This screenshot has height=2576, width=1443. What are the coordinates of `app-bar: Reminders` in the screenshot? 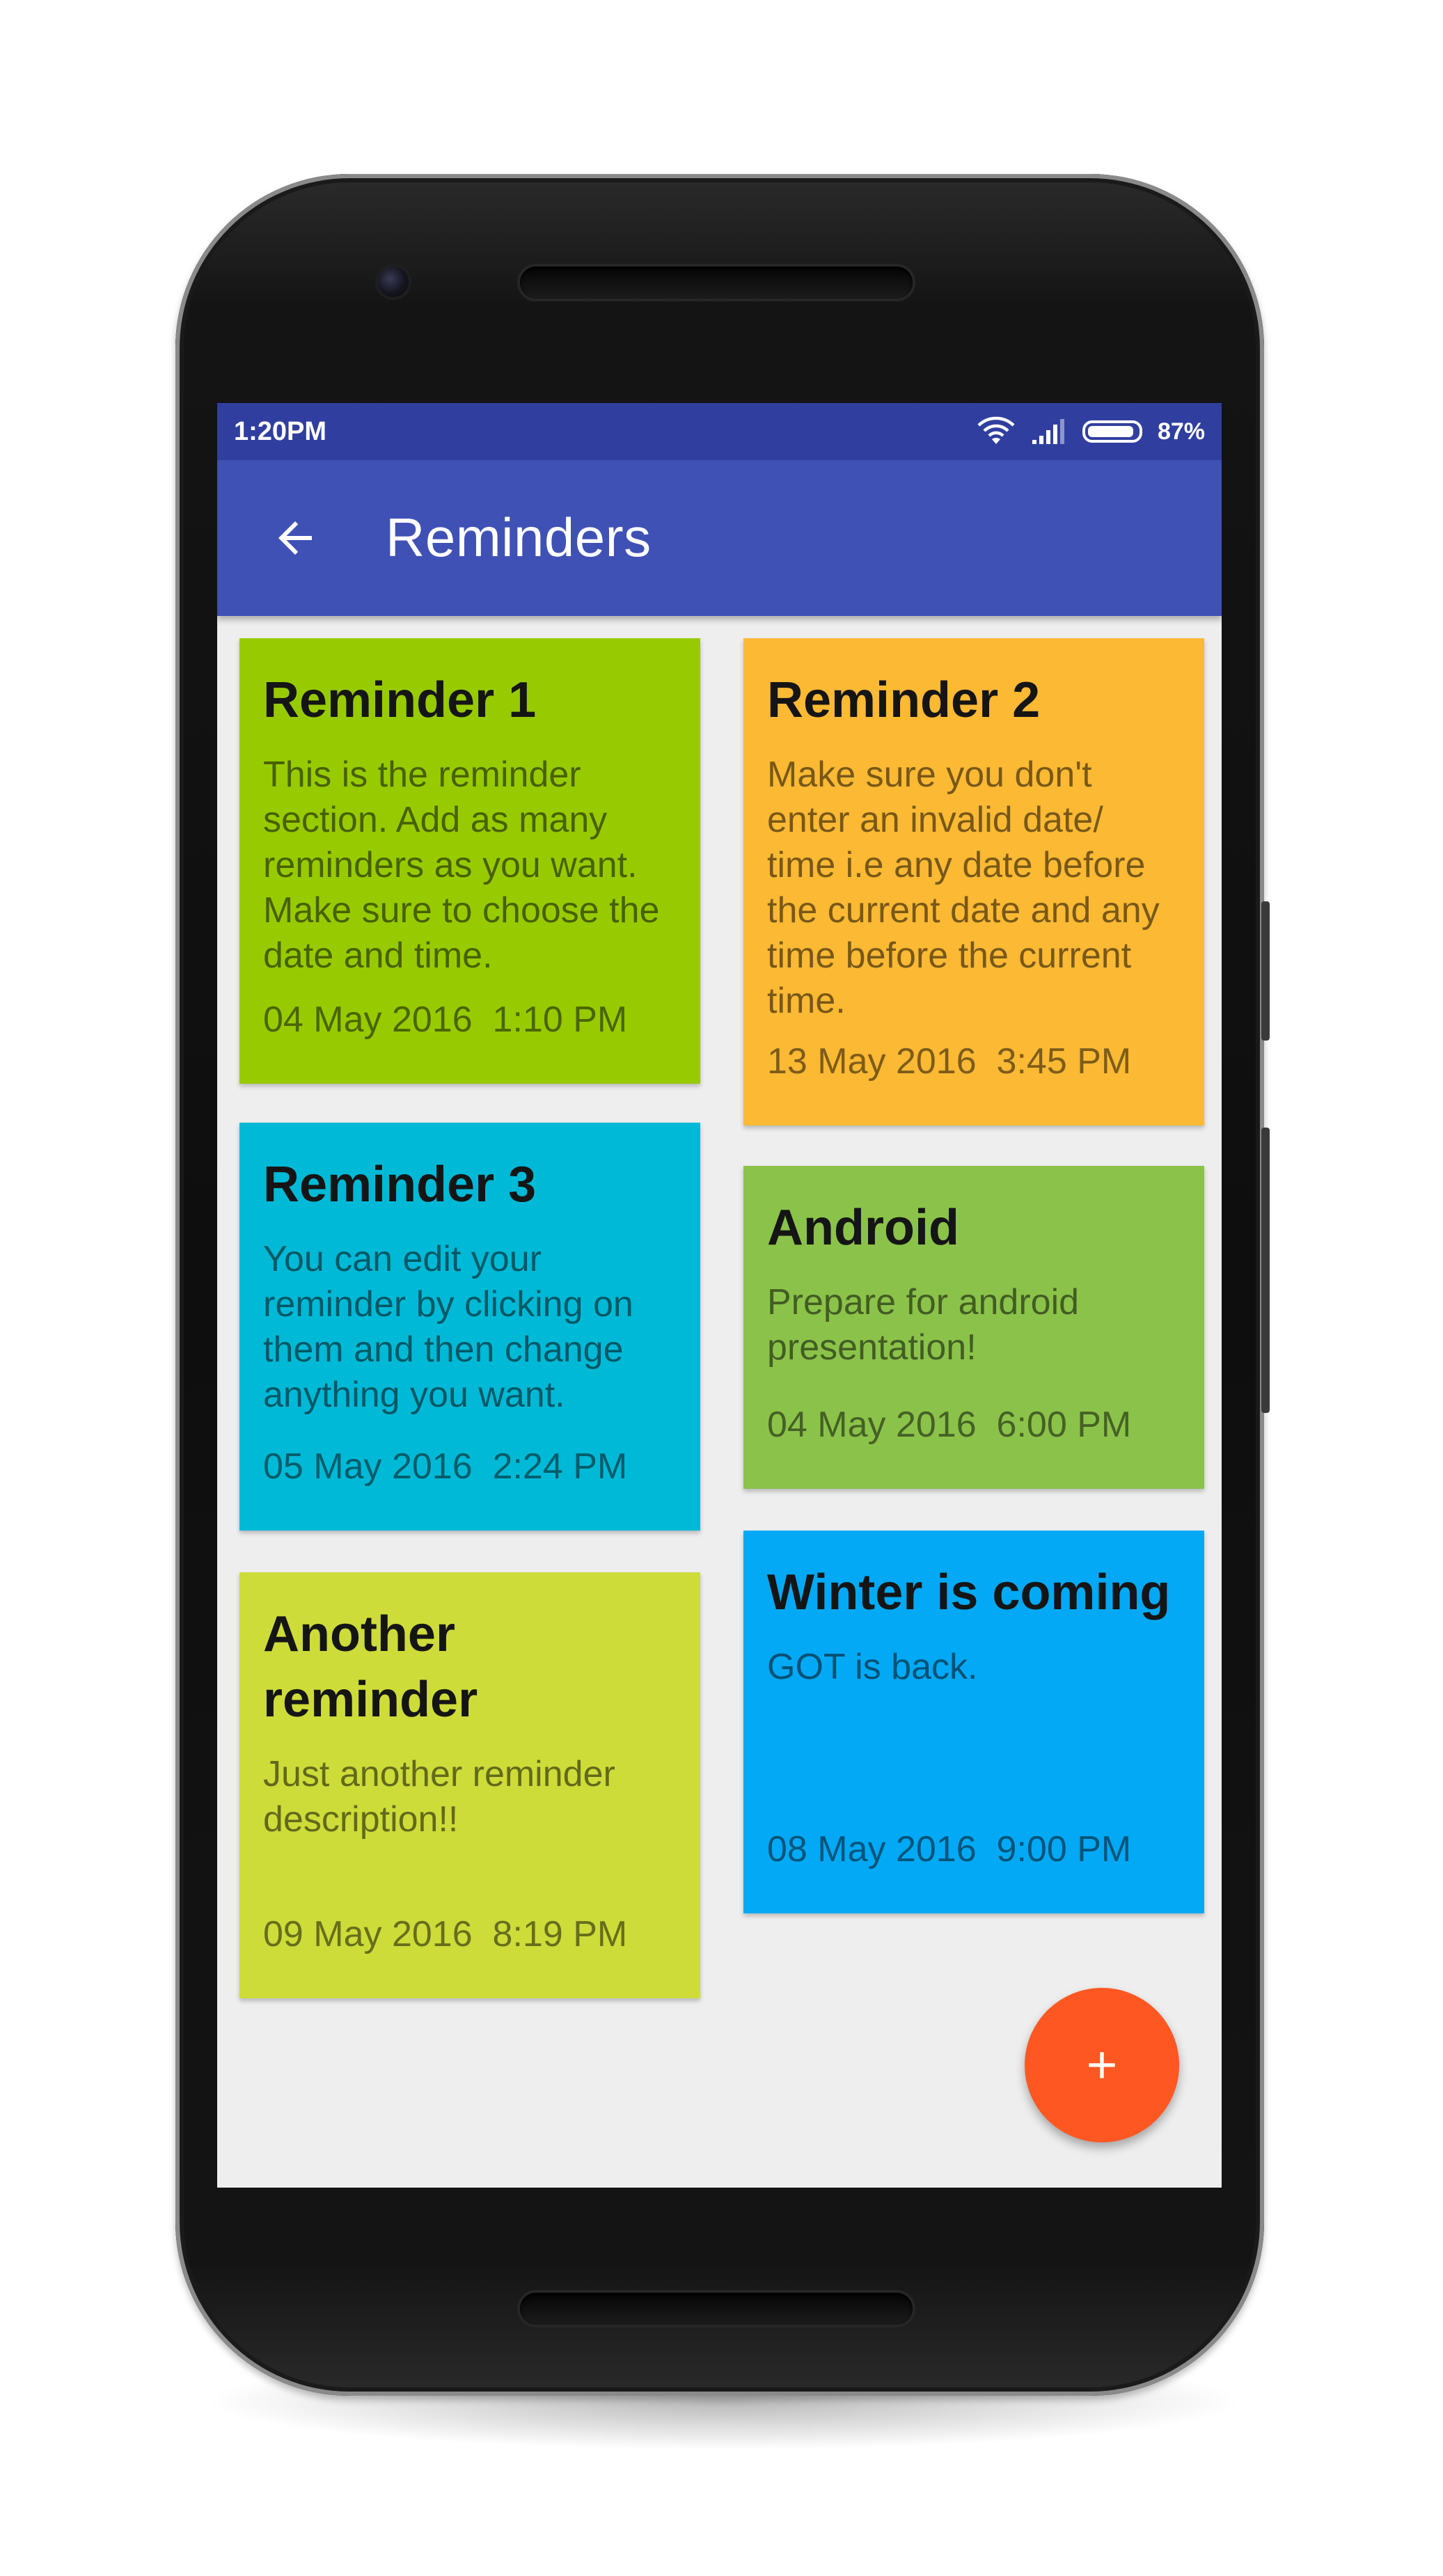 It's located at (719, 538).